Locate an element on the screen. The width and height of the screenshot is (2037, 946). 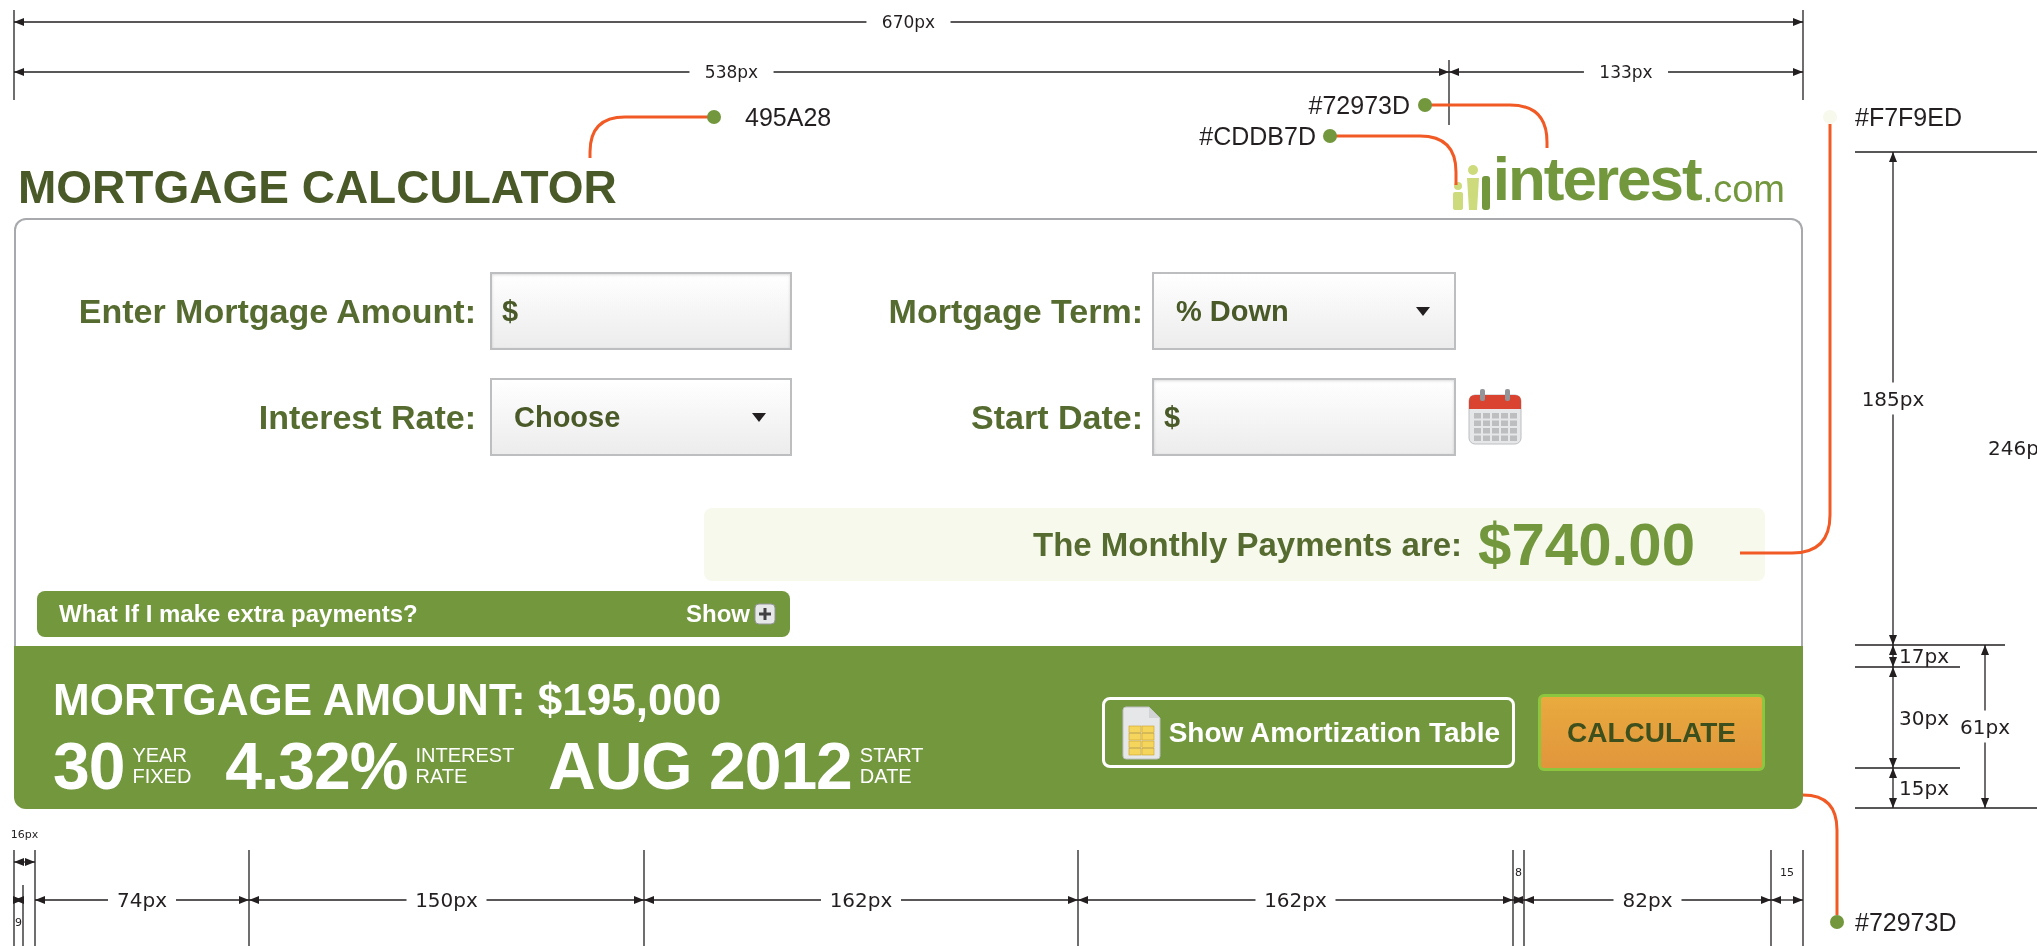
date-field: $ is located at coordinates (1304, 417).